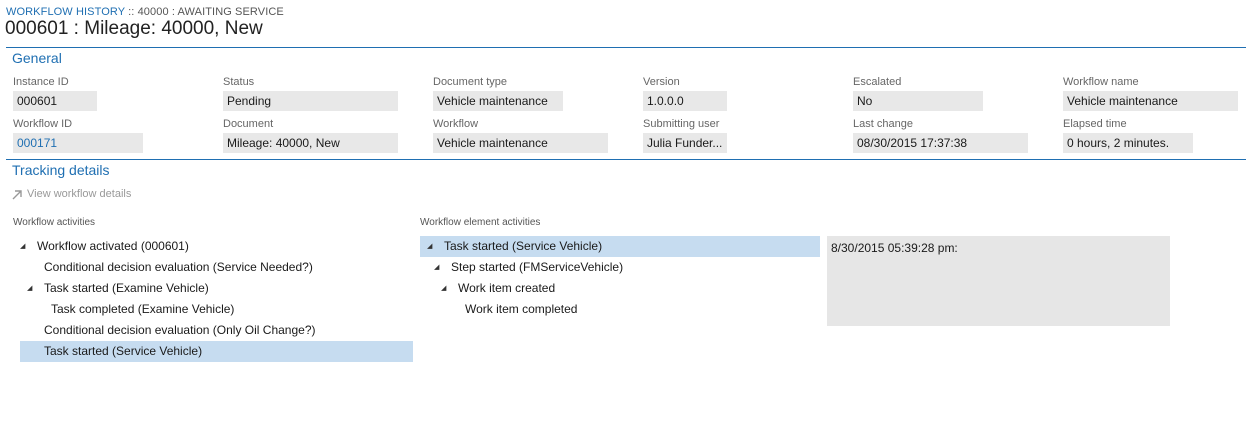 The image size is (1247, 438). I want to click on elapsed-time-field: Elapsed time 0 hours, 2 minutes., so click(1128, 135).